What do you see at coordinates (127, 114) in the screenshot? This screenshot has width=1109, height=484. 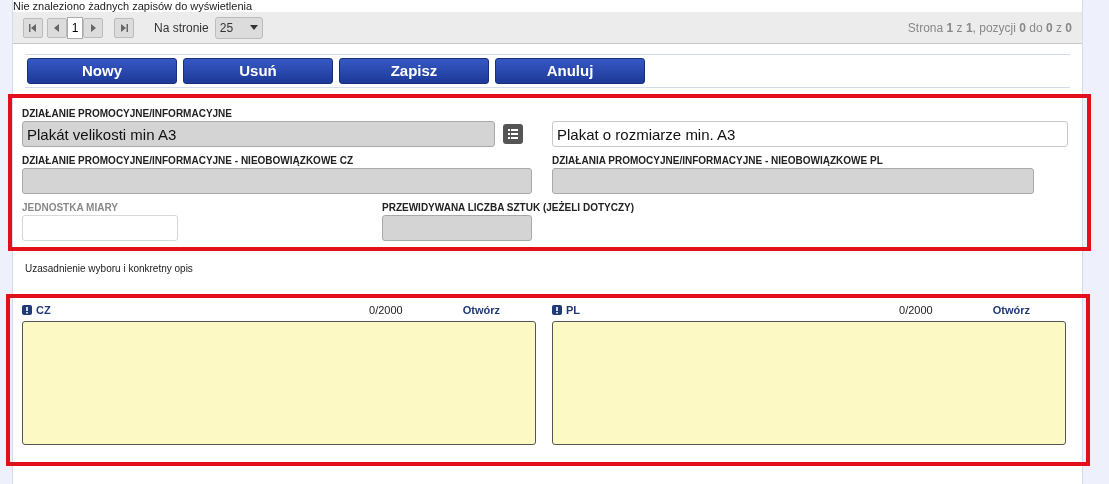 I see `field-label: DZIAŁANIE PROMOCYJNE/INFORMACYJNE` at bounding box center [127, 114].